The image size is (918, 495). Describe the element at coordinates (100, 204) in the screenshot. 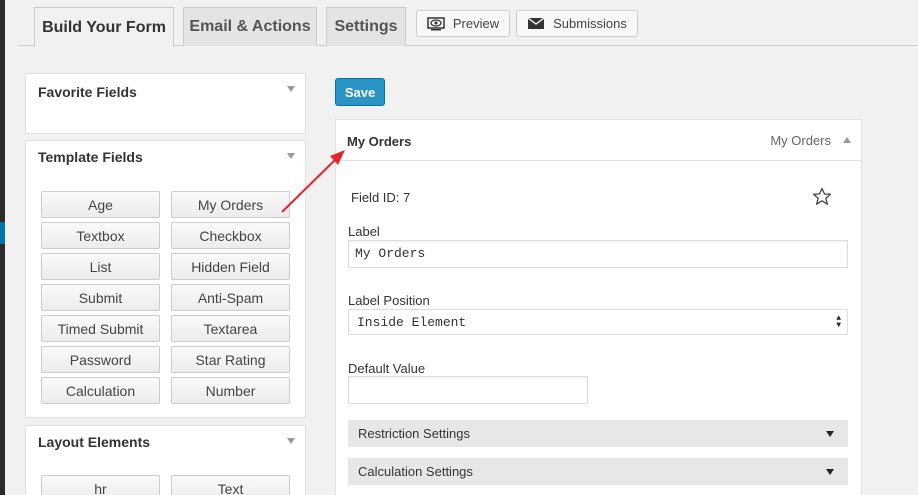

I see `field-button-age: Age` at that location.